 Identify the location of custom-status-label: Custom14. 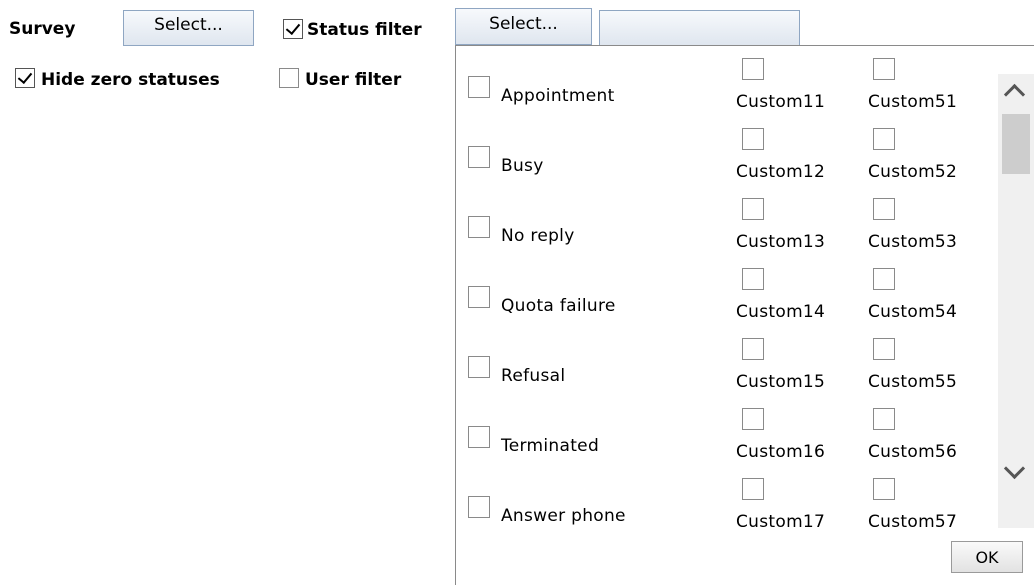
(781, 312).